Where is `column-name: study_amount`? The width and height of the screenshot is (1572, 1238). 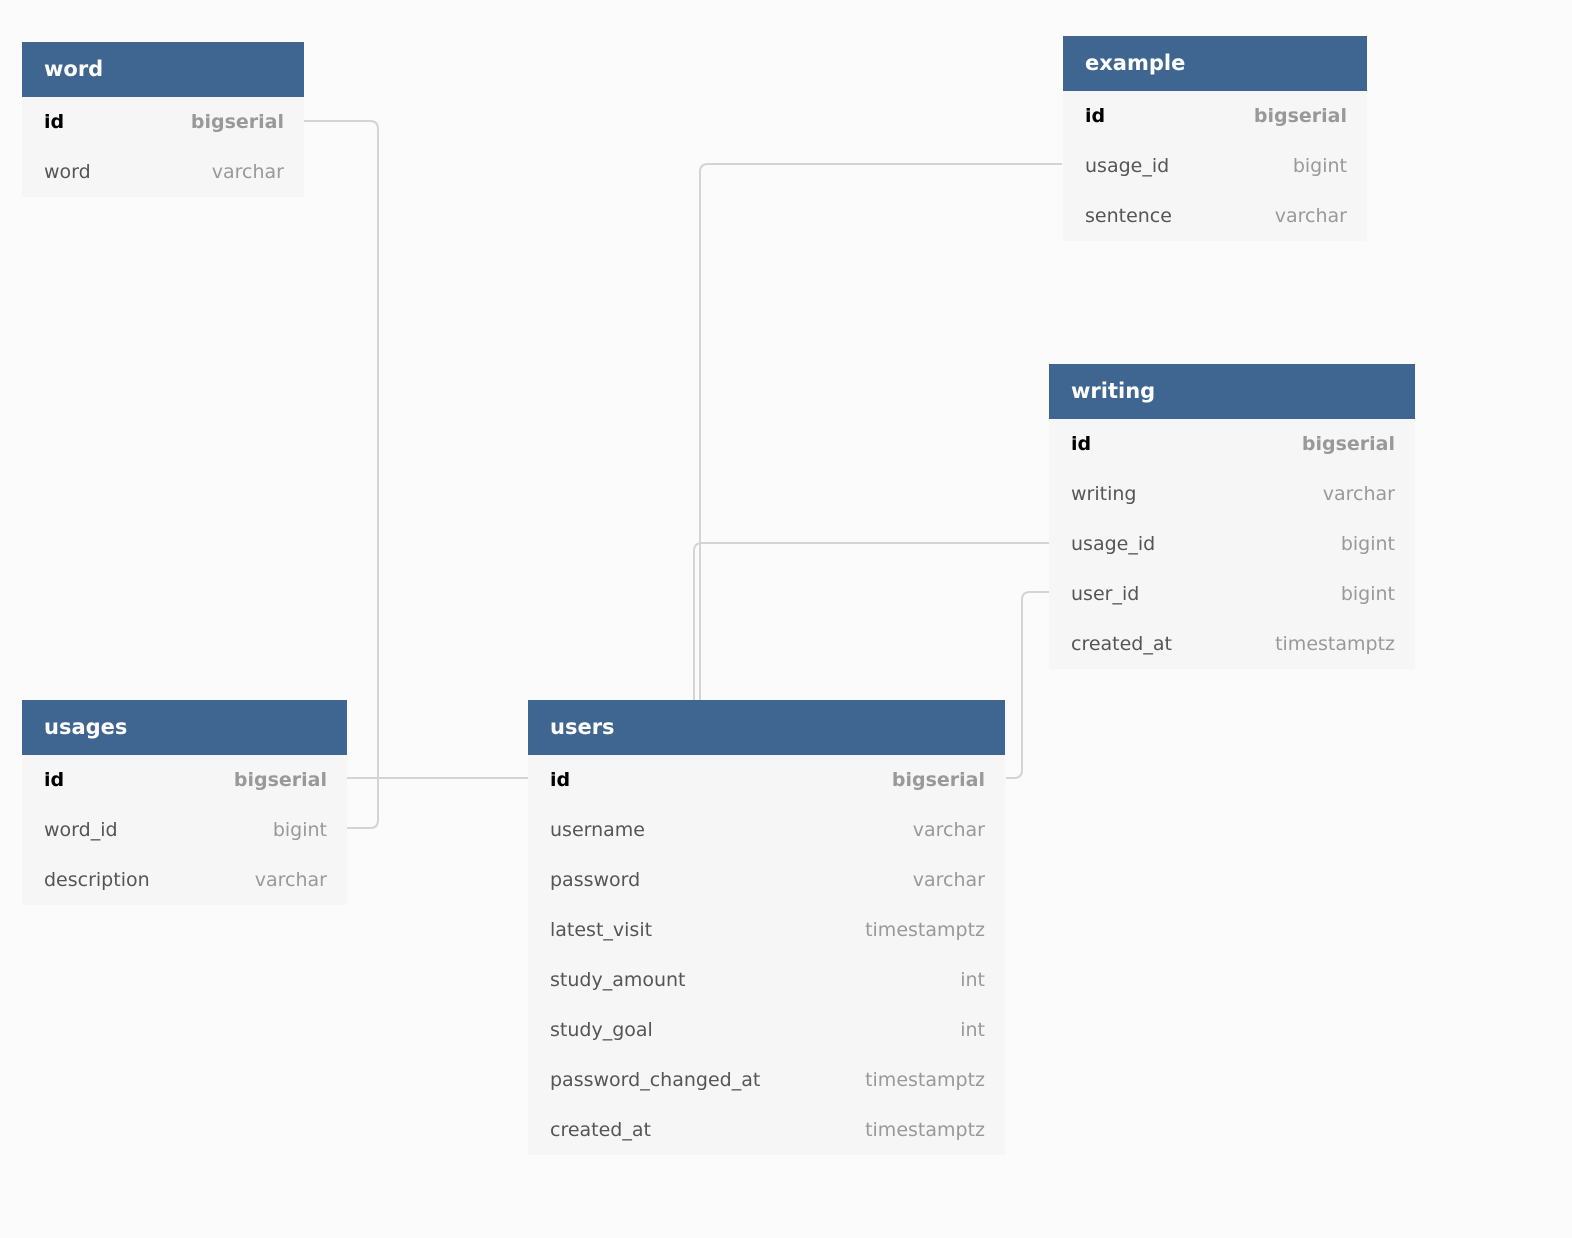
column-name: study_amount is located at coordinates (618, 980).